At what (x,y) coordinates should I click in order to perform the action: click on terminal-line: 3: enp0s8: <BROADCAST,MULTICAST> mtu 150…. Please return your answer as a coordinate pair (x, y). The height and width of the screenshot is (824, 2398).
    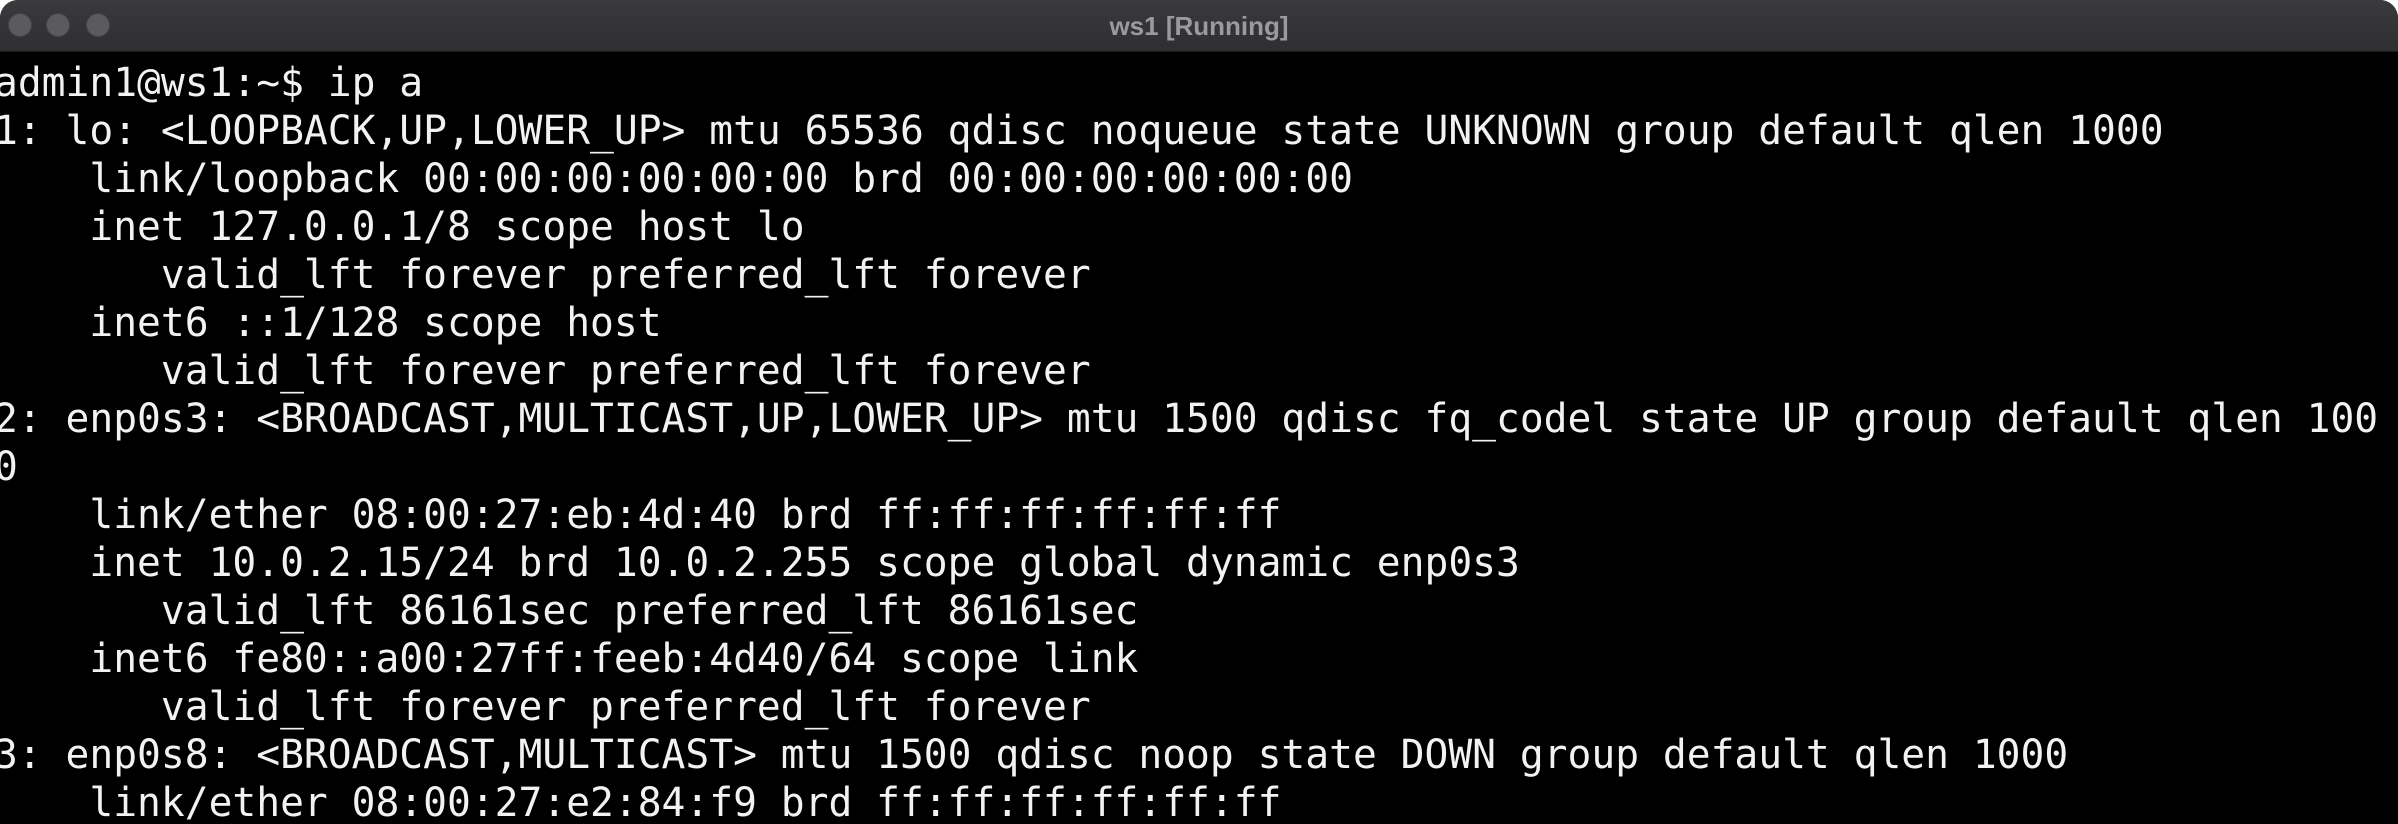
    Looking at the image, I should click on (1034, 755).